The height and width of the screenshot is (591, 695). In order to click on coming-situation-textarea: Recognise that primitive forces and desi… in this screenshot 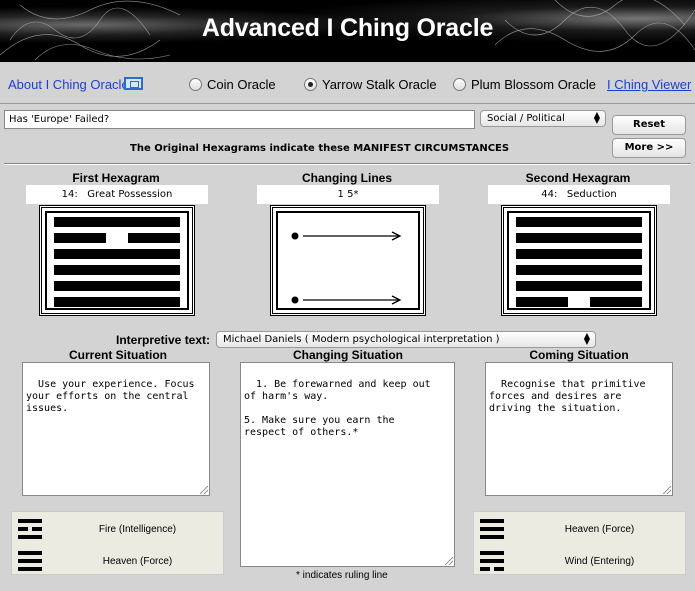, I will do `click(579, 429)`.